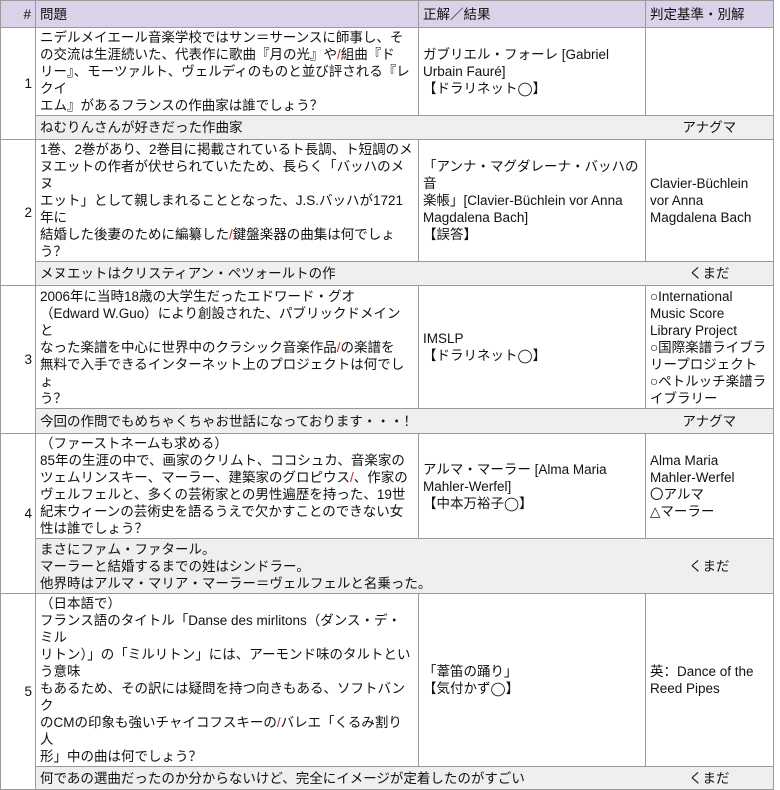  Describe the element at coordinates (532, 14) in the screenshot. I see `header-answer: 正解／結果` at that location.